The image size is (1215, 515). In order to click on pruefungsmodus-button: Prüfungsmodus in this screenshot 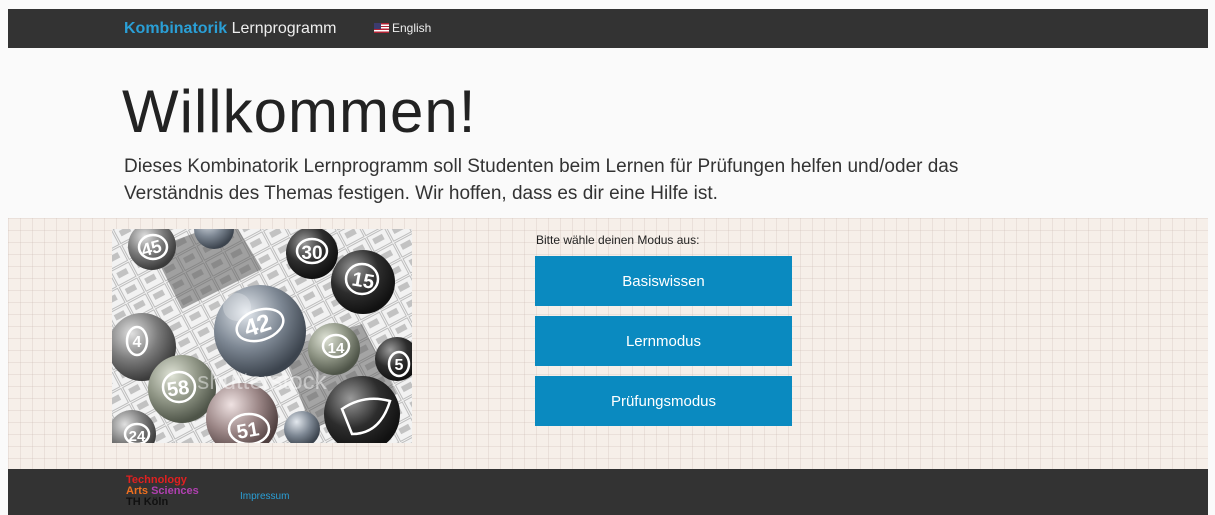, I will do `click(663, 401)`.